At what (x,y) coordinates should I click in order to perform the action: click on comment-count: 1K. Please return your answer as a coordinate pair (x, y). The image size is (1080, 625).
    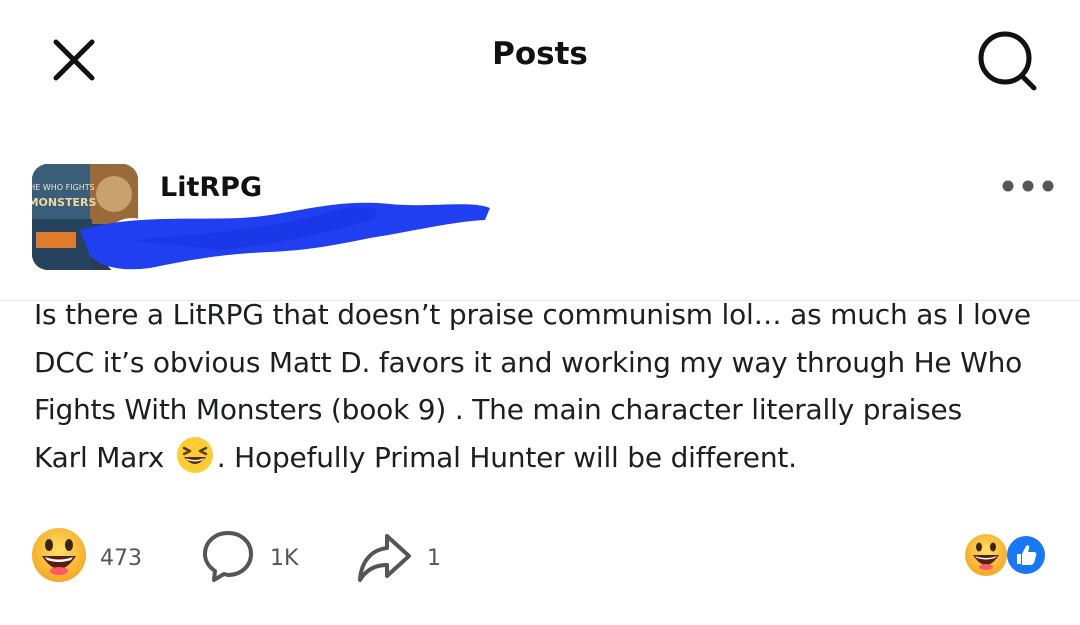
    Looking at the image, I should click on (284, 558).